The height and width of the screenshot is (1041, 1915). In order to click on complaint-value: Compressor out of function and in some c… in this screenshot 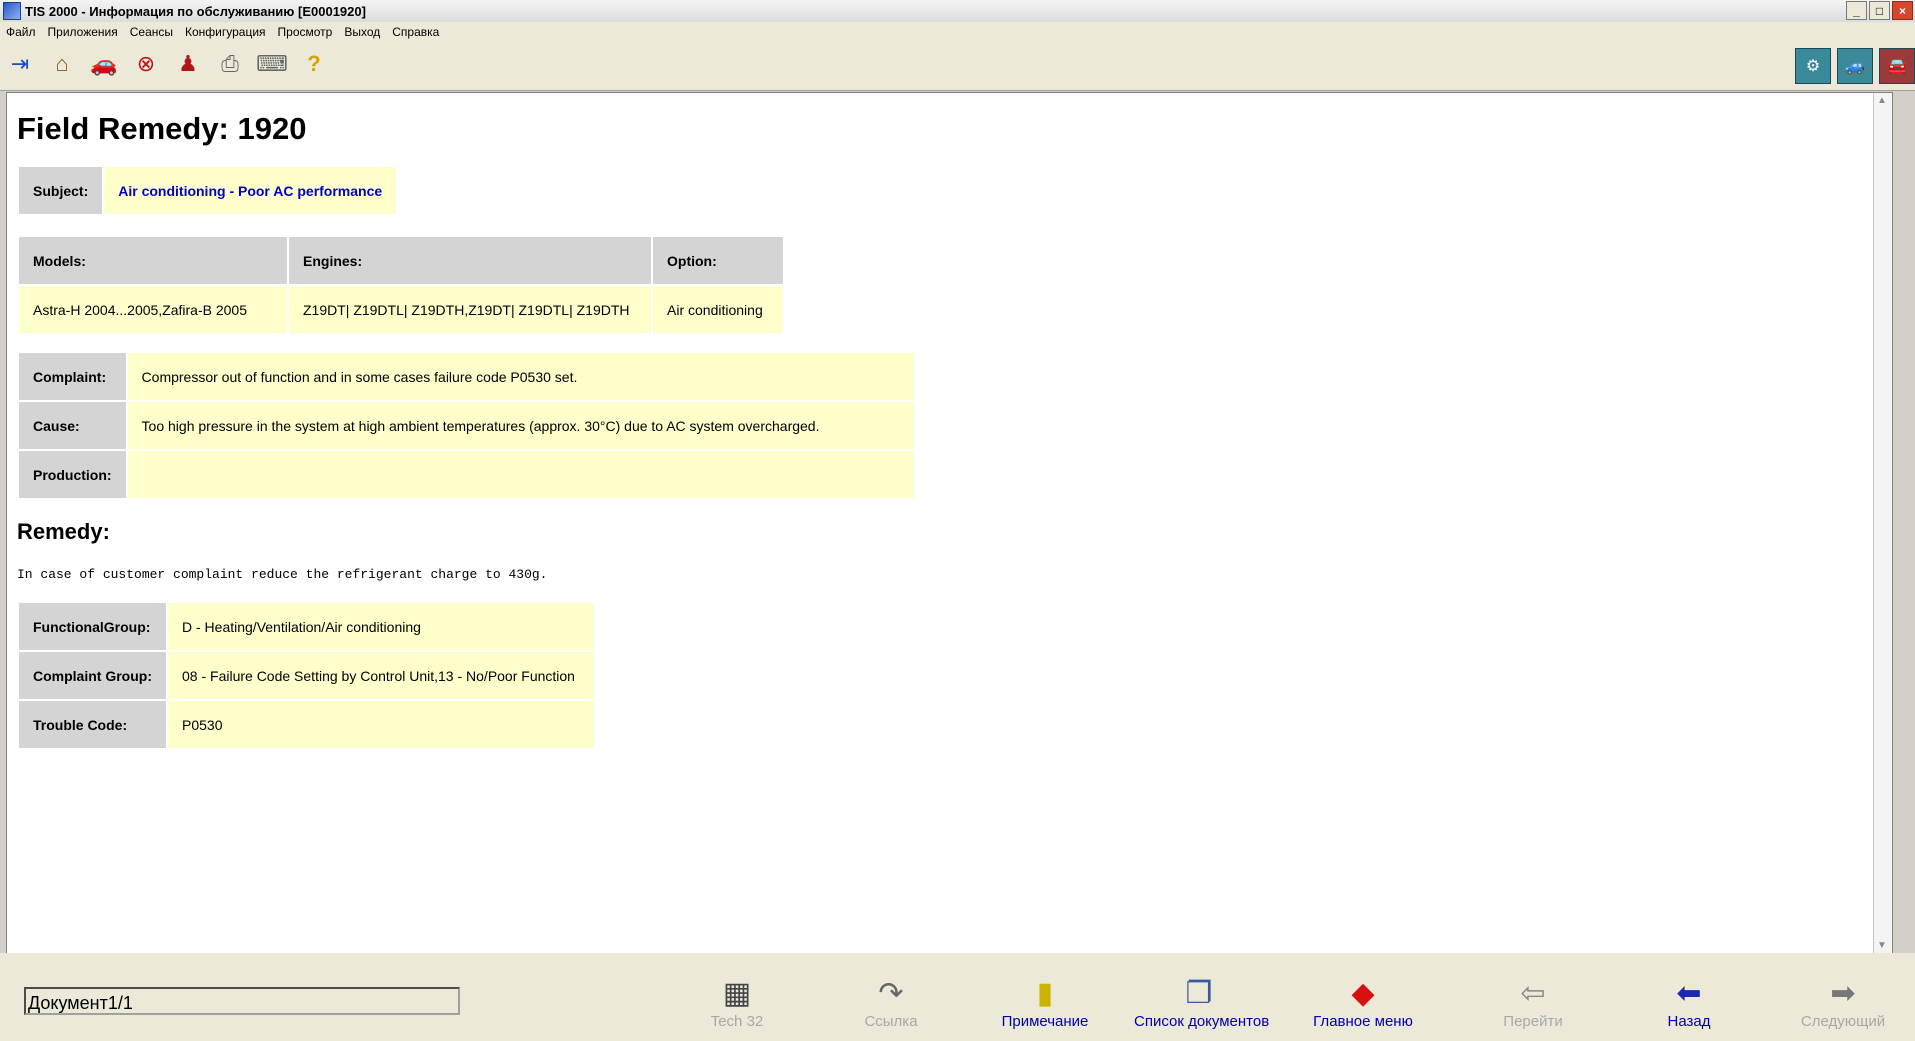, I will do `click(520, 376)`.